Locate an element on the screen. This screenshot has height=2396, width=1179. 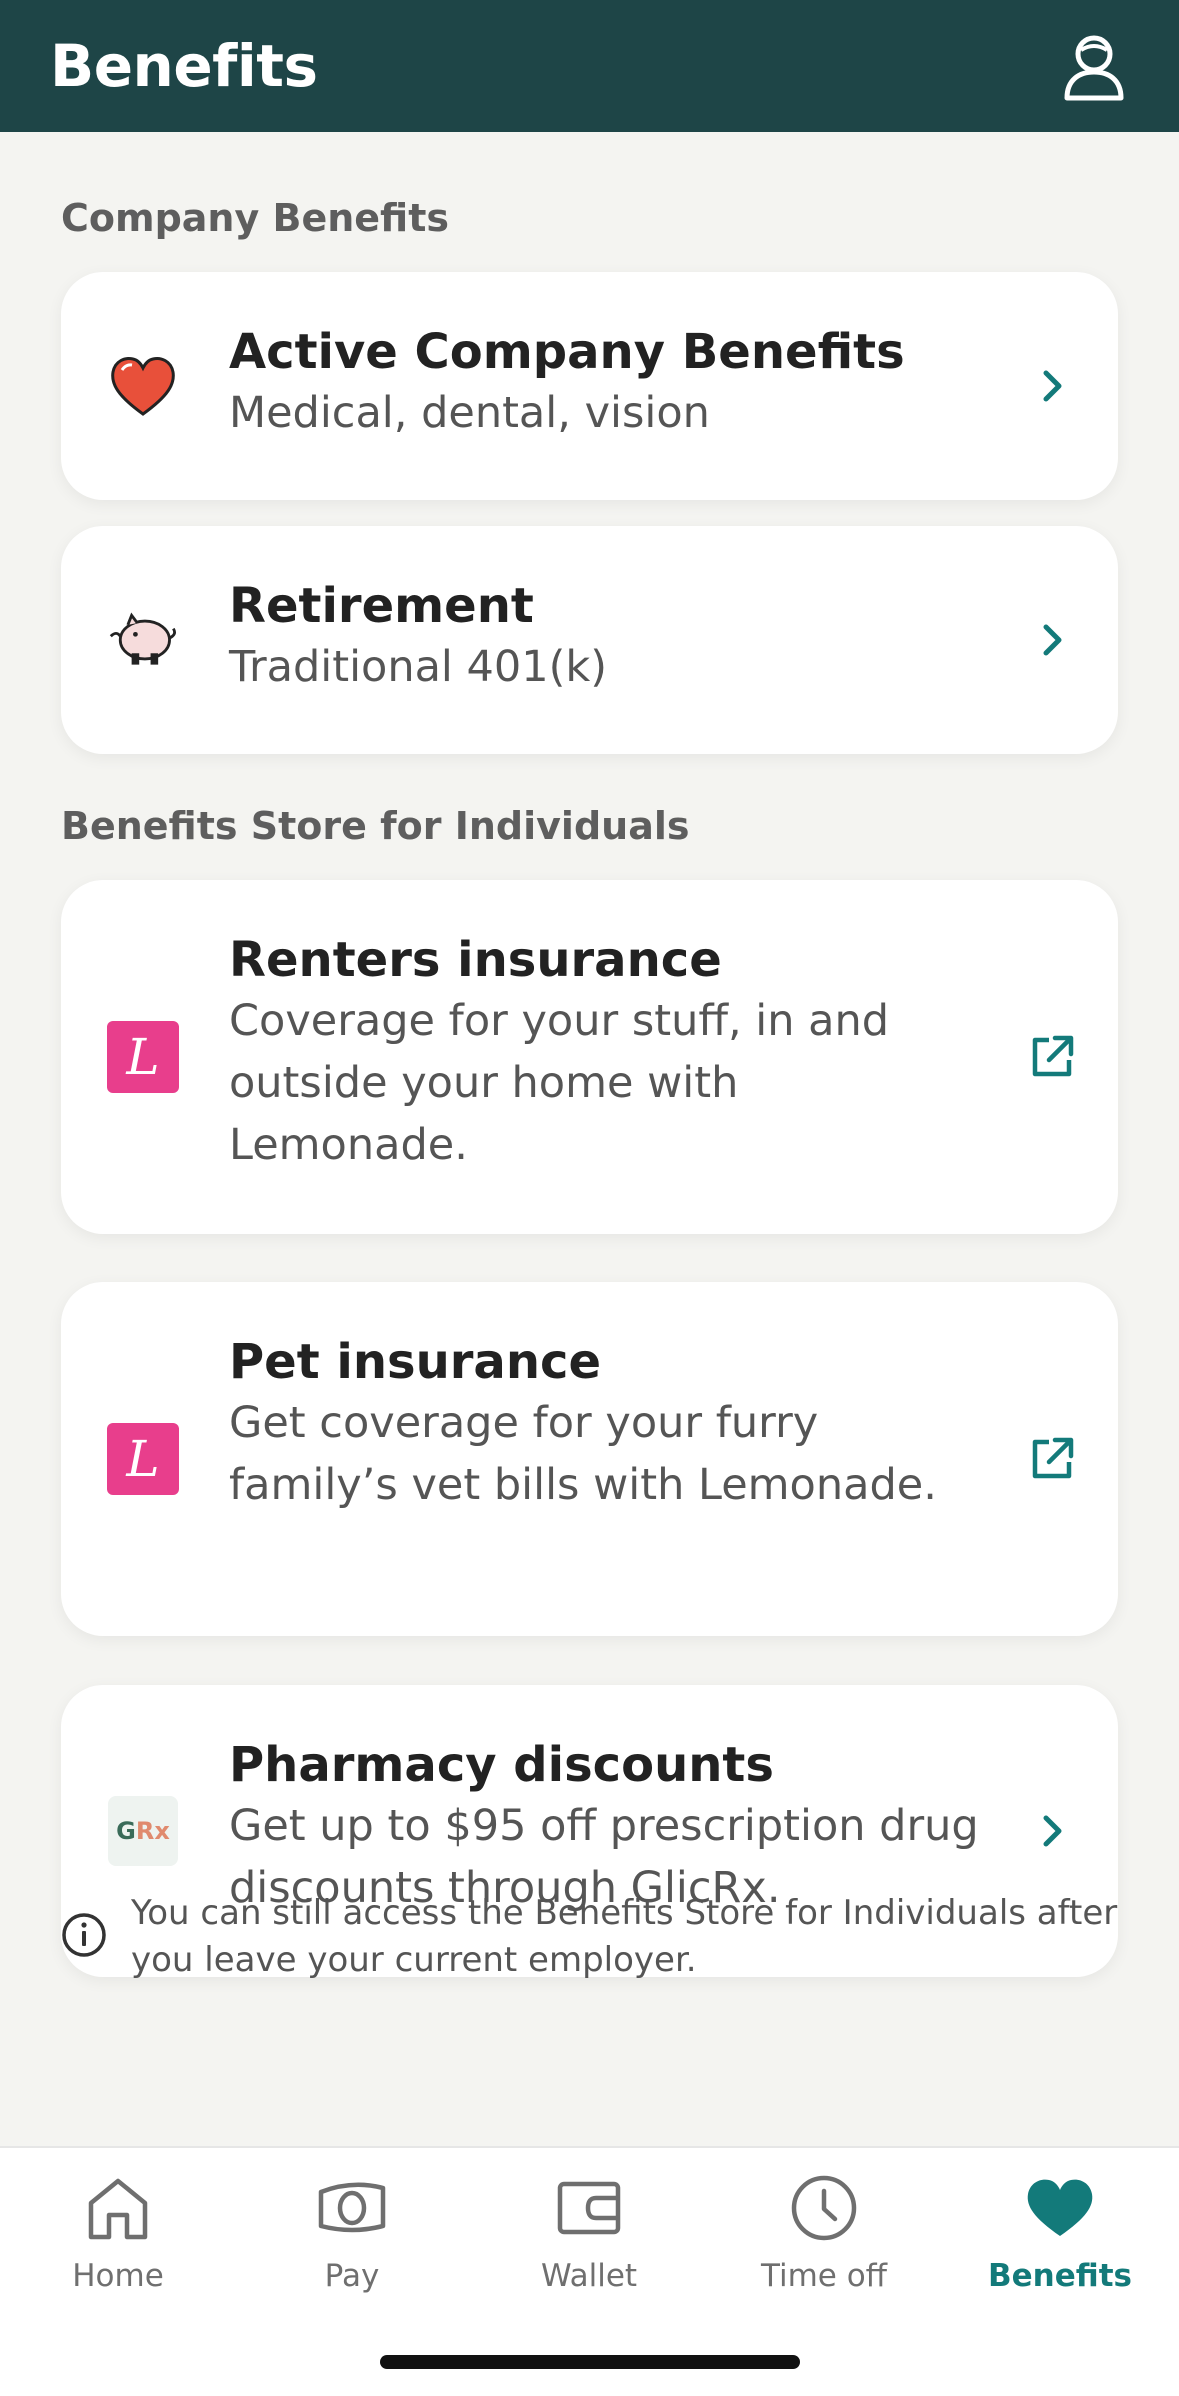
tab-wallet: Wallet is located at coordinates (589, 2240).